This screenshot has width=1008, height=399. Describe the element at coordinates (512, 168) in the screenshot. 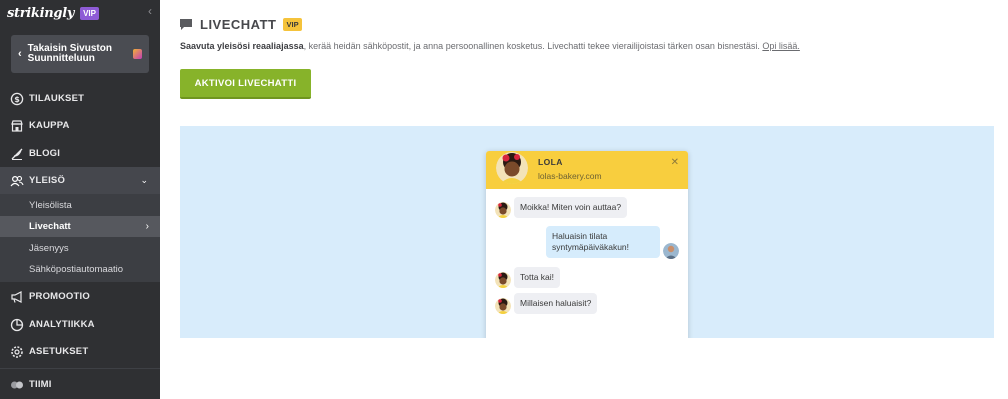

I see `agent-avatar` at that location.